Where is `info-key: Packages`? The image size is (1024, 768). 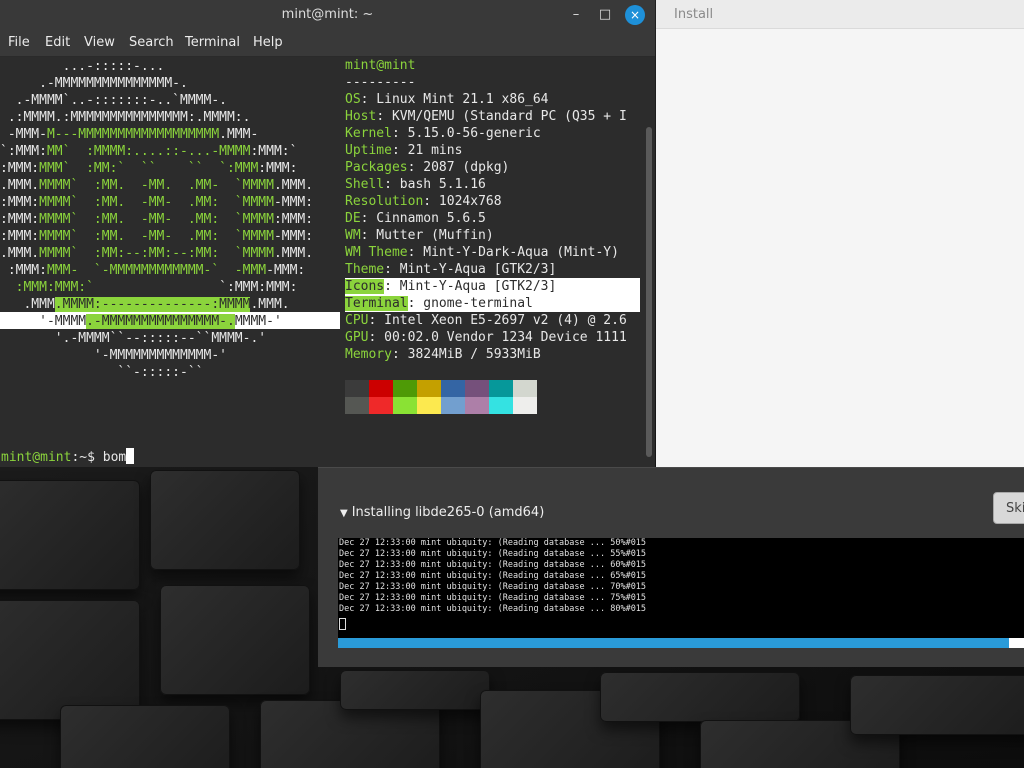 info-key: Packages is located at coordinates (376, 167).